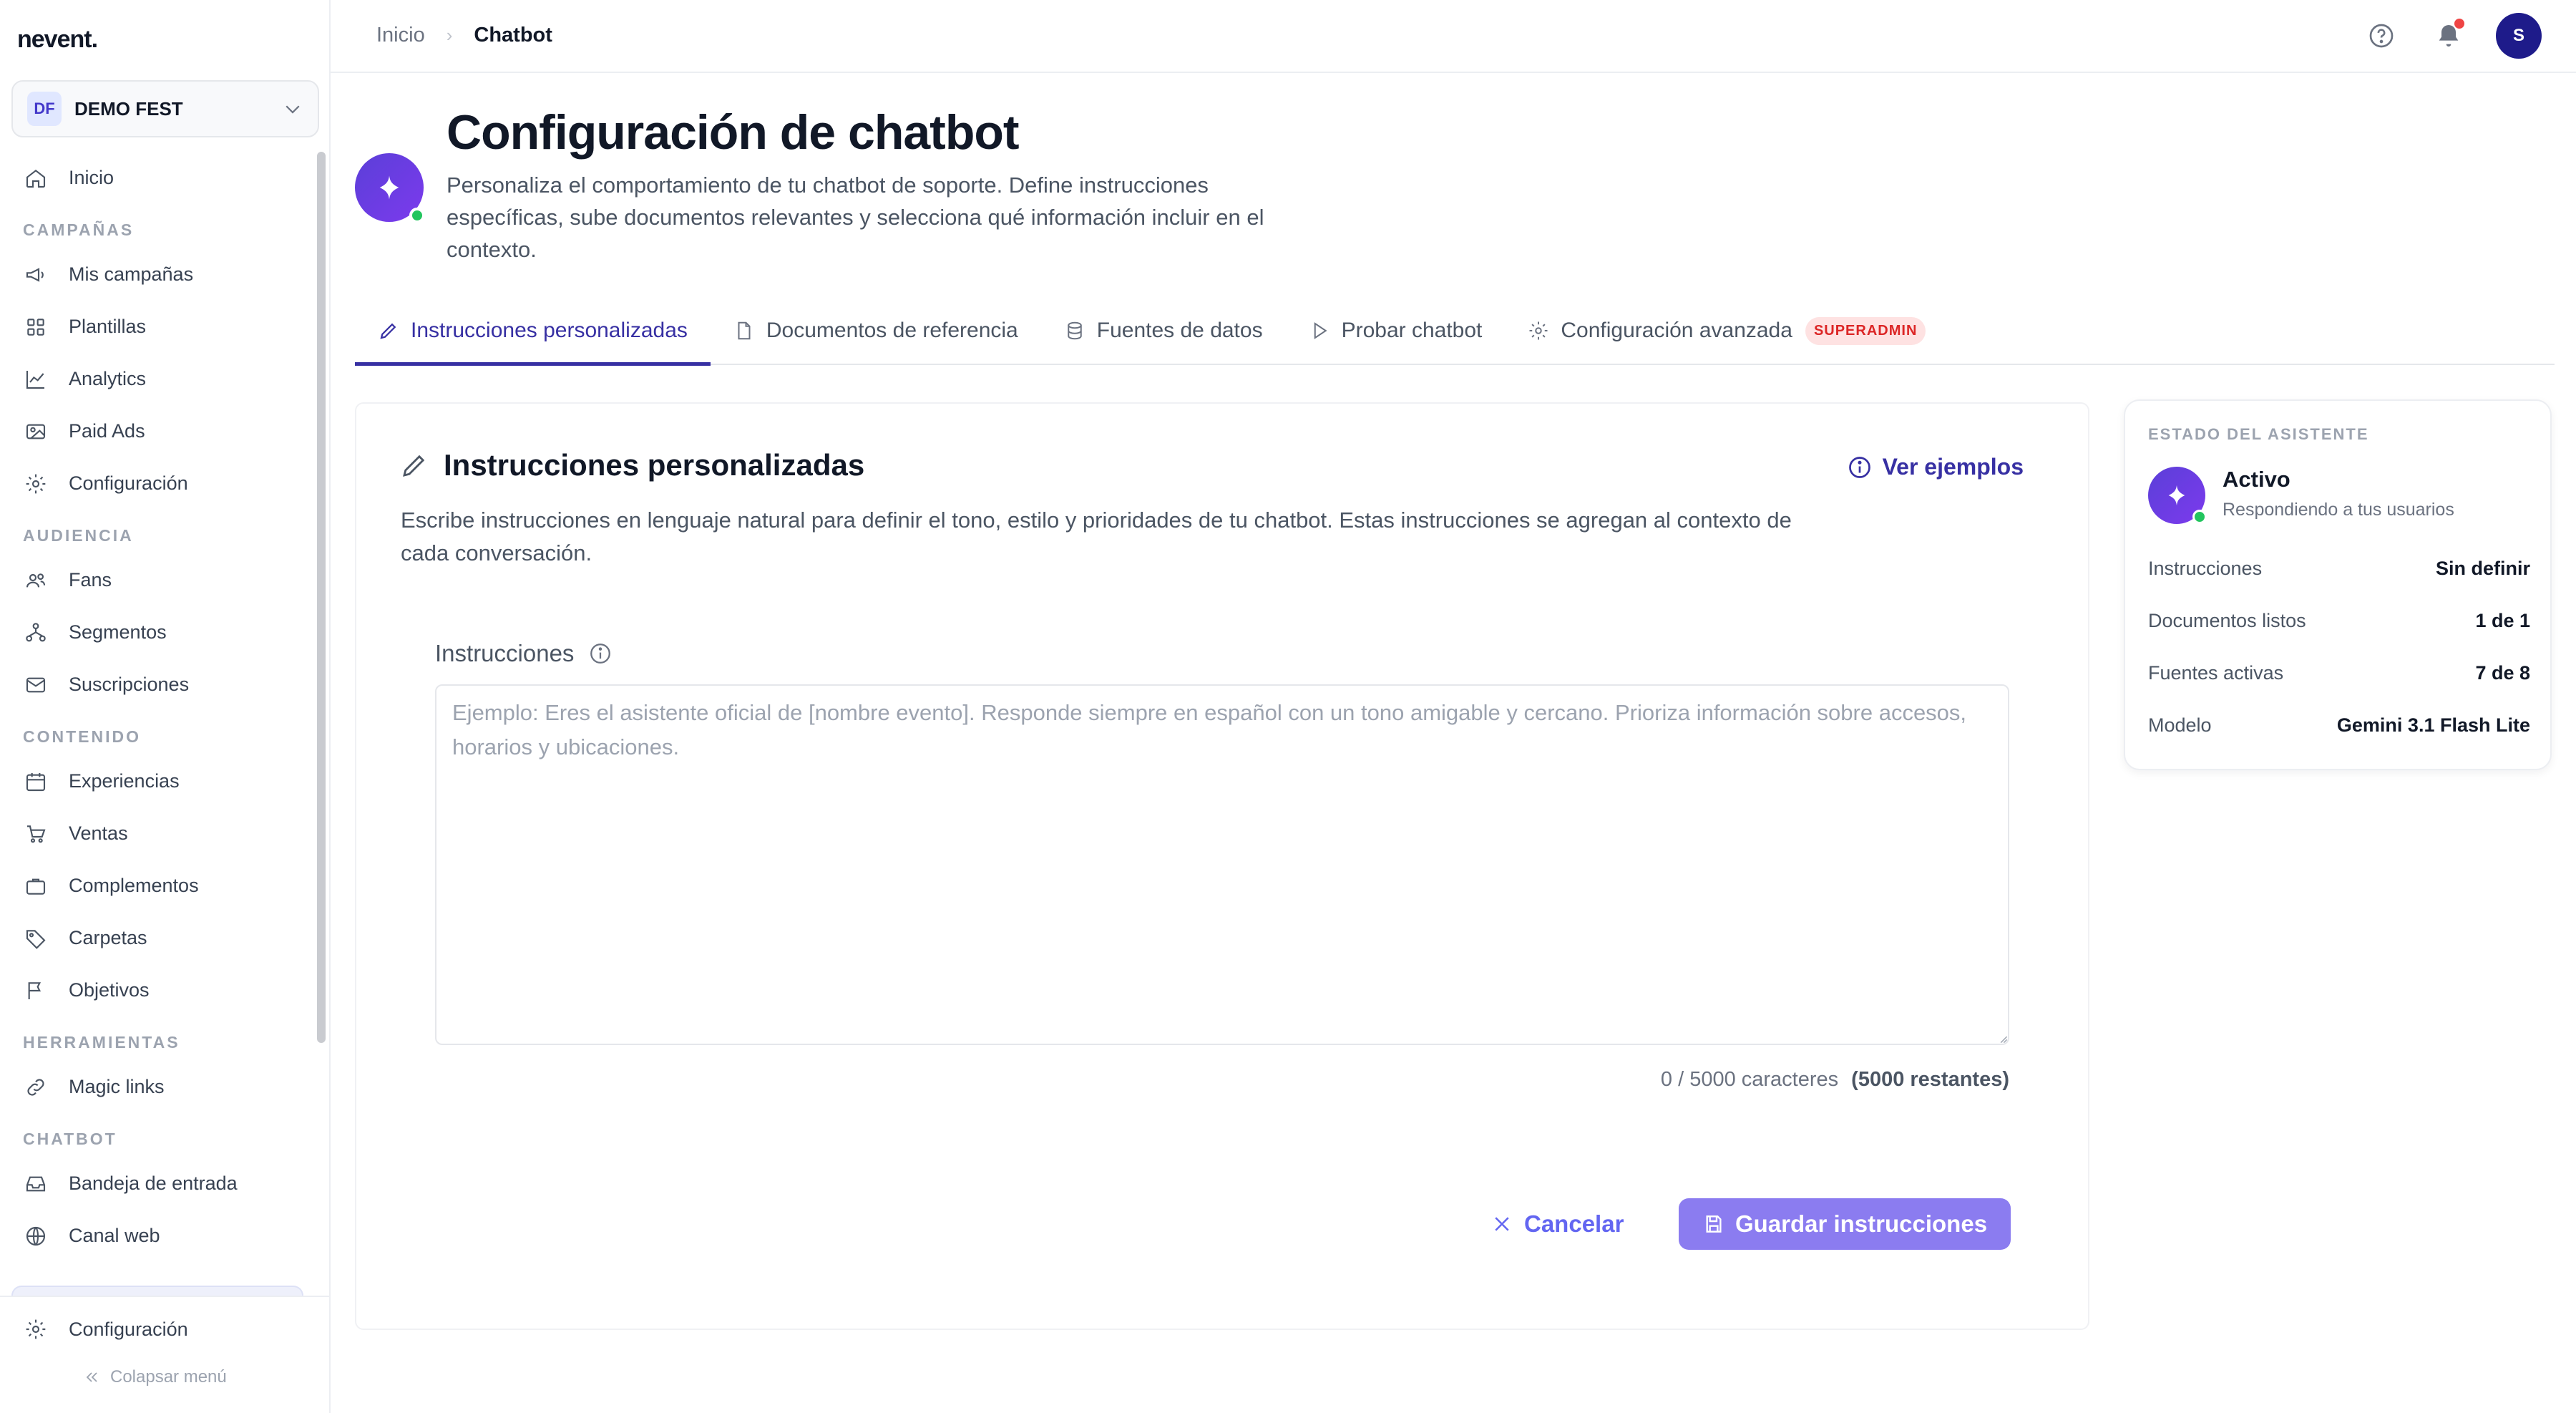  I want to click on sidebar-item-analytics: Analytics, so click(157, 379).